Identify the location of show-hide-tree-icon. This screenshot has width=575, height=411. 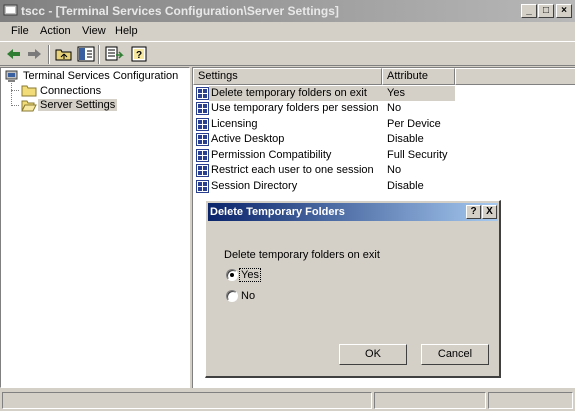
(86, 54).